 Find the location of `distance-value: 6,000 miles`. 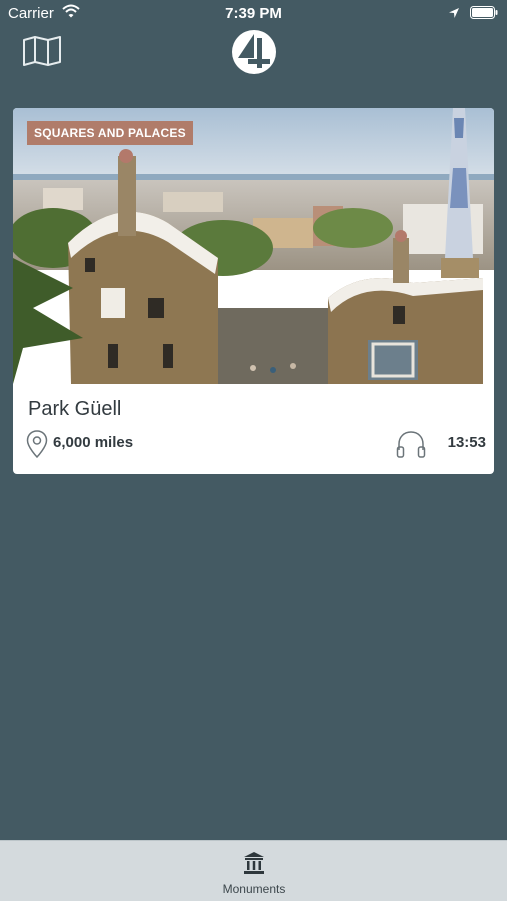

distance-value: 6,000 miles is located at coordinates (93, 442).